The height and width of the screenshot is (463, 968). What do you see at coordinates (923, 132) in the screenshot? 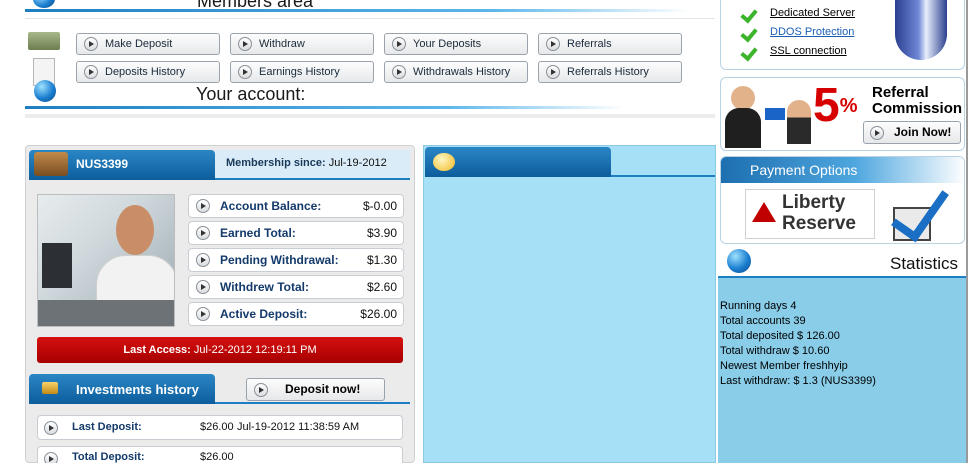
I see `join-now-label: Join Now!` at bounding box center [923, 132].